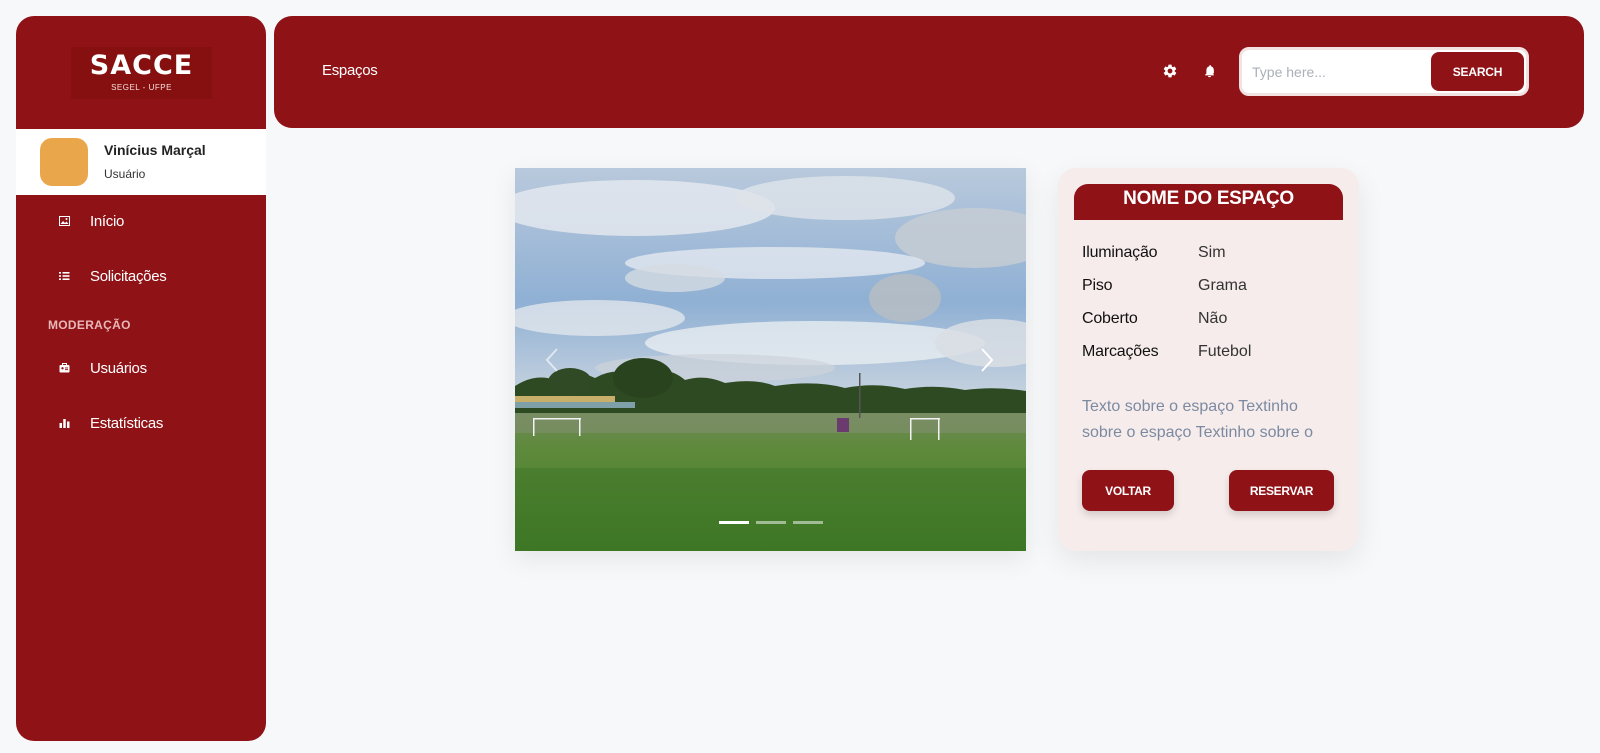 Image resolution: width=1600 pixels, height=753 pixels. I want to click on reserve-button: RESERVAR, so click(1281, 490).